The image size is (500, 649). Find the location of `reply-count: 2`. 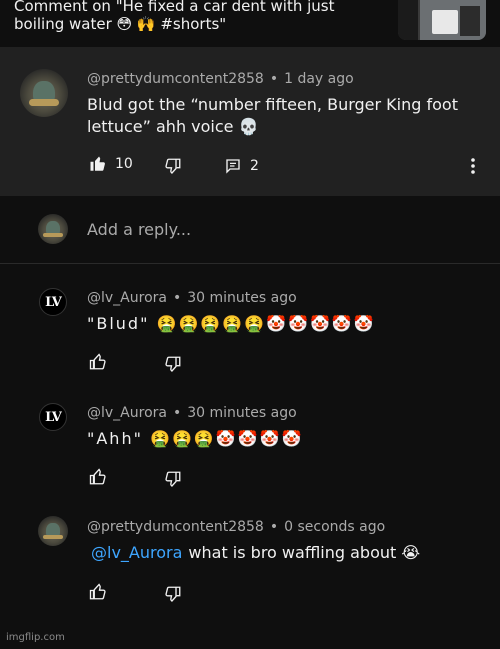

reply-count: 2 is located at coordinates (254, 166).